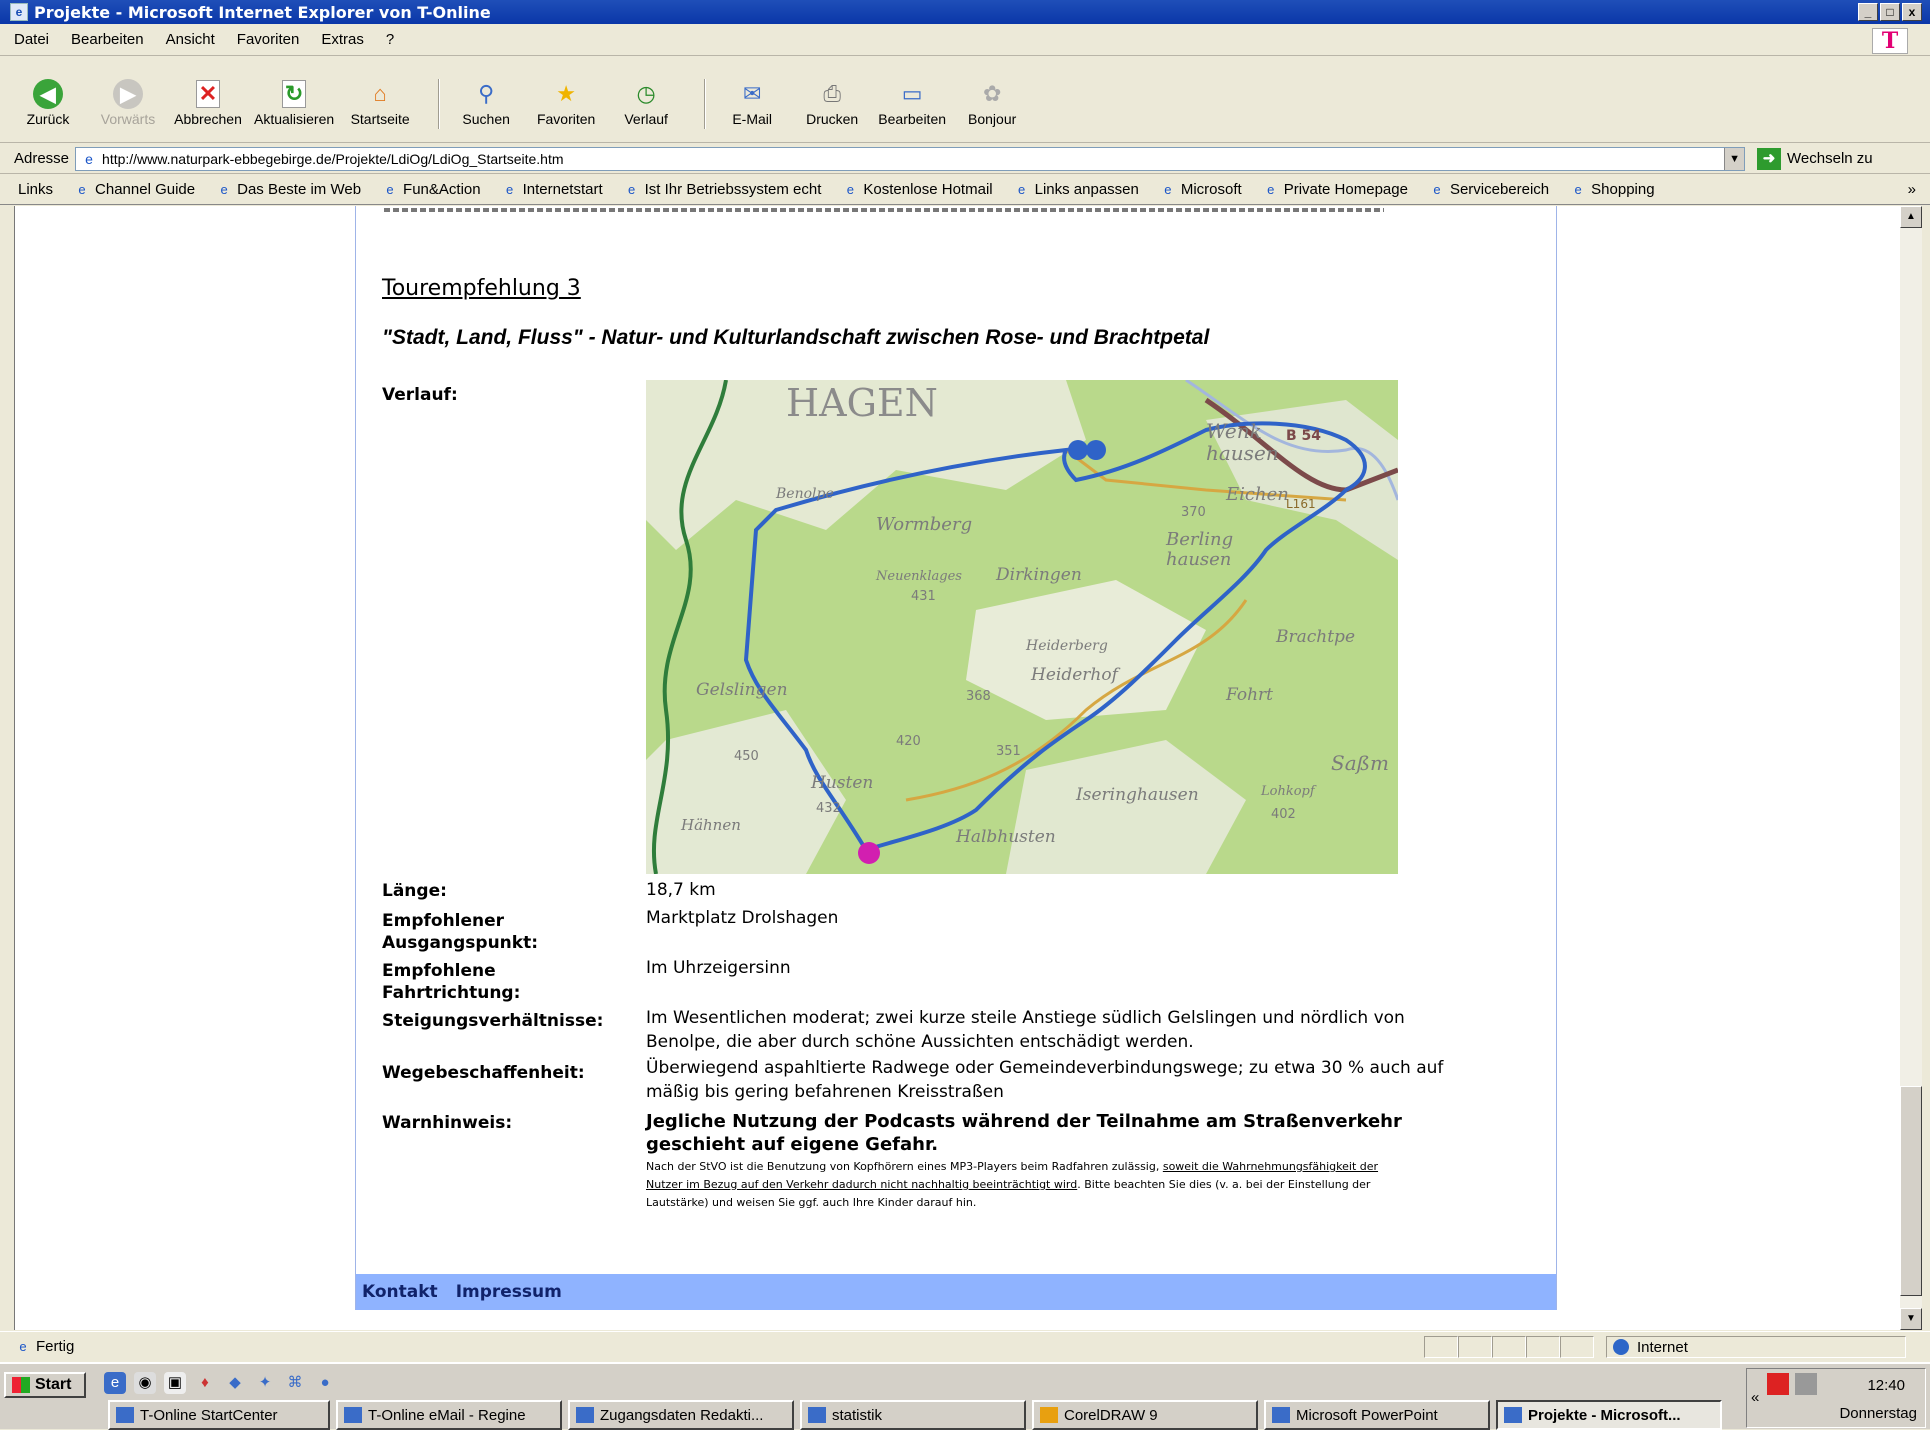  Describe the element at coordinates (1377, 1415) in the screenshot. I see `task-powerpoint: Microsoft PowerPoint` at that location.